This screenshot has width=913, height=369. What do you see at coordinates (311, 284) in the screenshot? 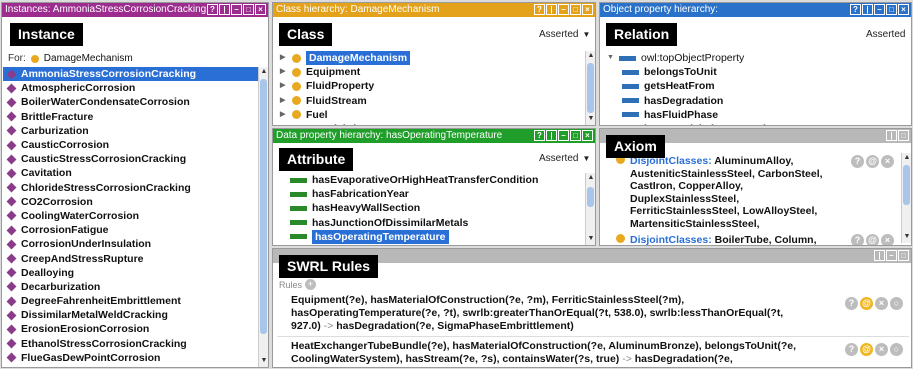
I see `add-rule-icon: +` at bounding box center [311, 284].